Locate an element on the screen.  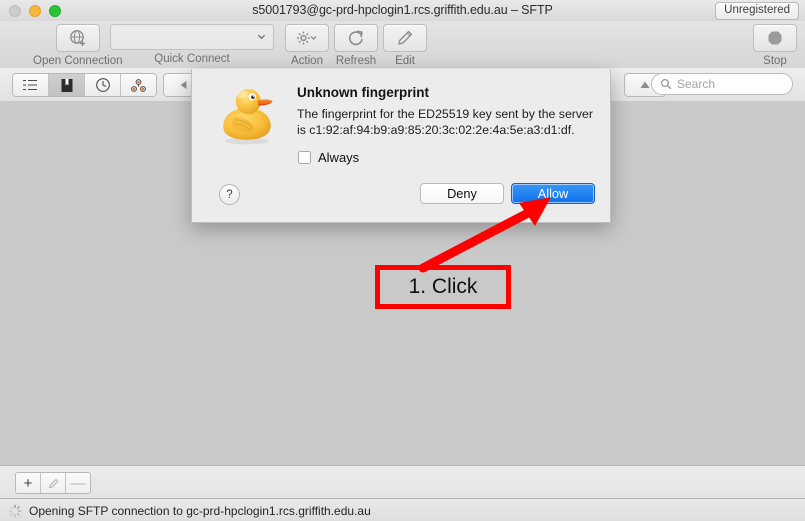
edit-label: Edit is located at coordinates (405, 61).